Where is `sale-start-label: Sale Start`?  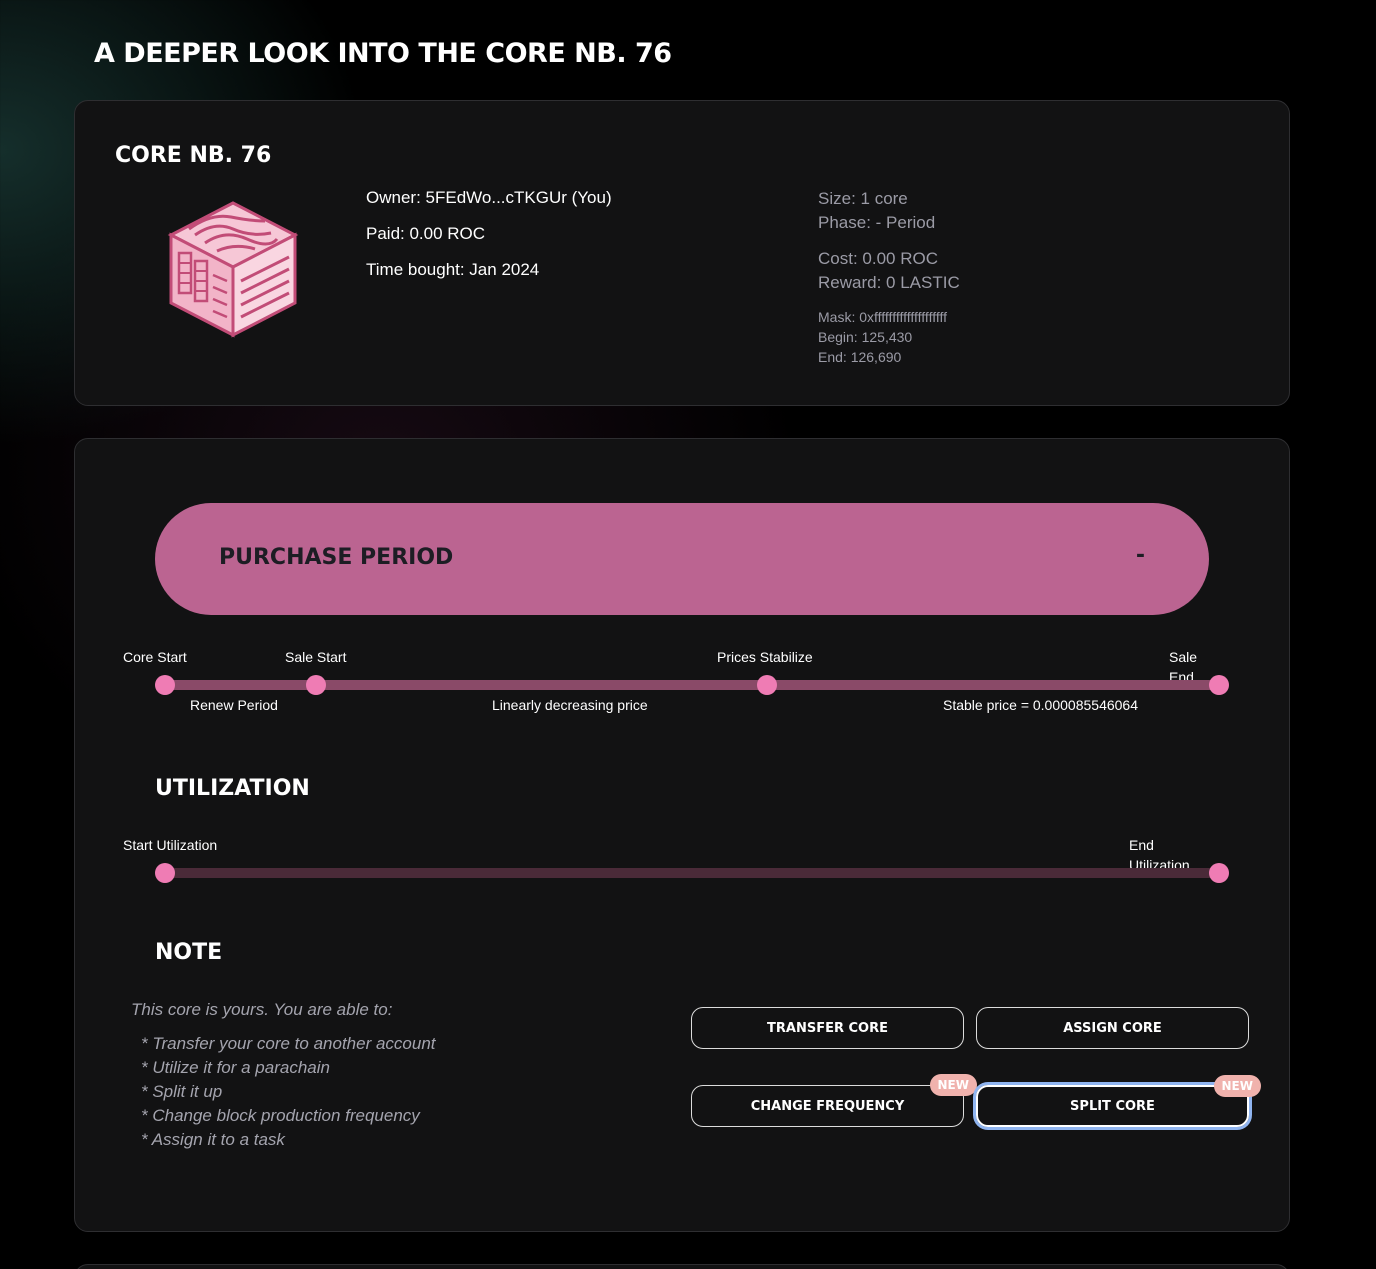
sale-start-label: Sale Start is located at coordinates (316, 657).